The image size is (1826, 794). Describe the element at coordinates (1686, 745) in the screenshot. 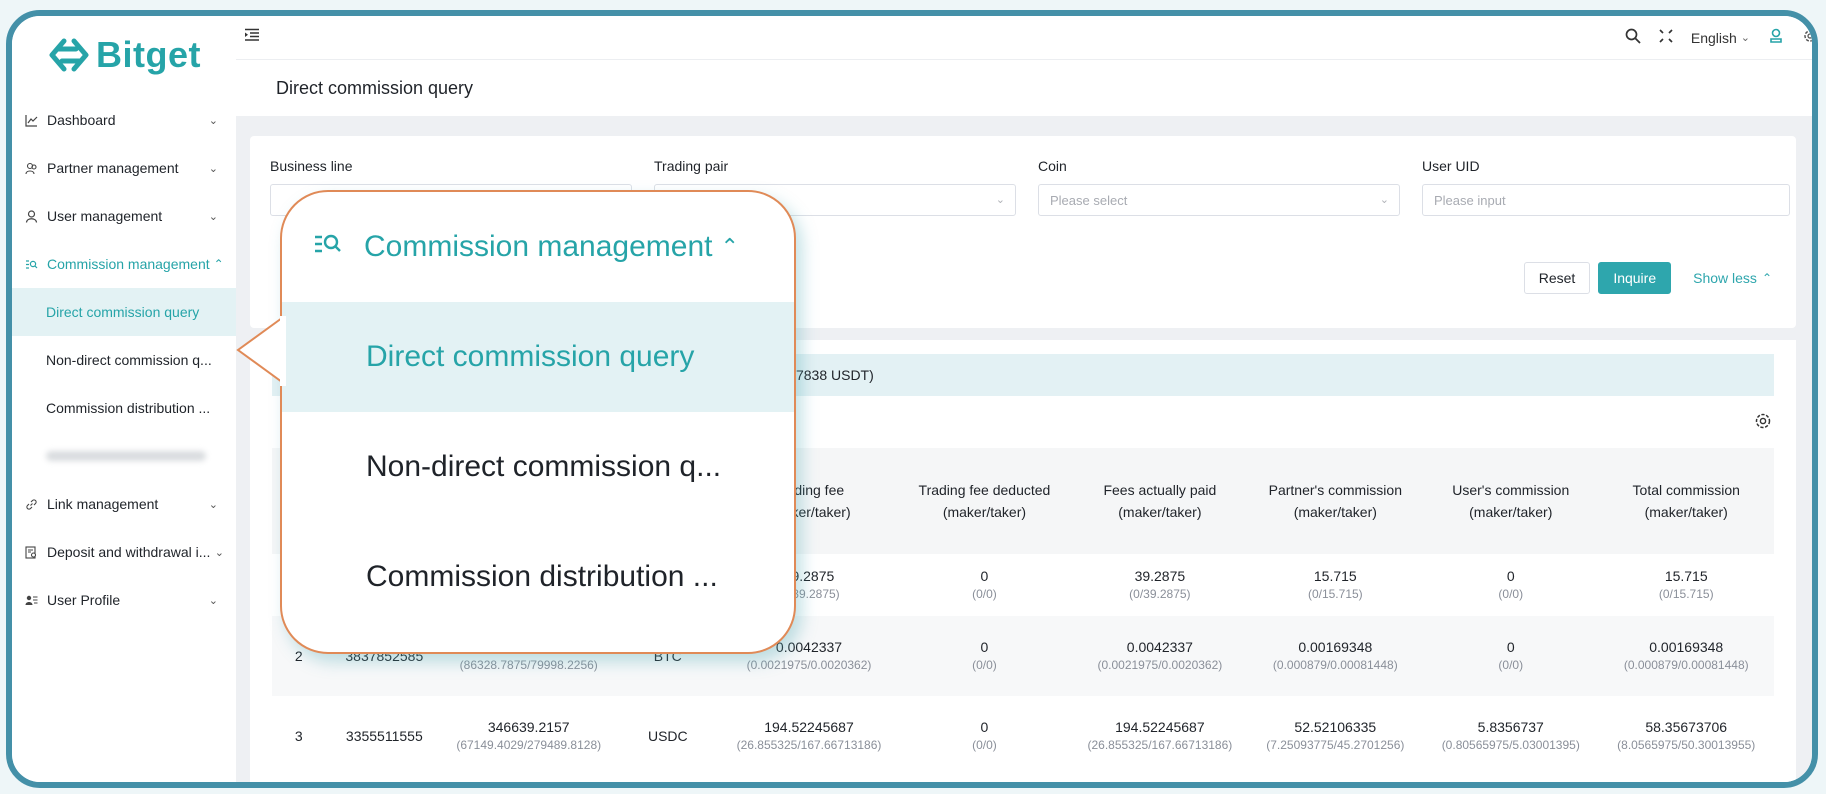

I see `cell-subvalue: (8.0565975/50.30013955)` at that location.